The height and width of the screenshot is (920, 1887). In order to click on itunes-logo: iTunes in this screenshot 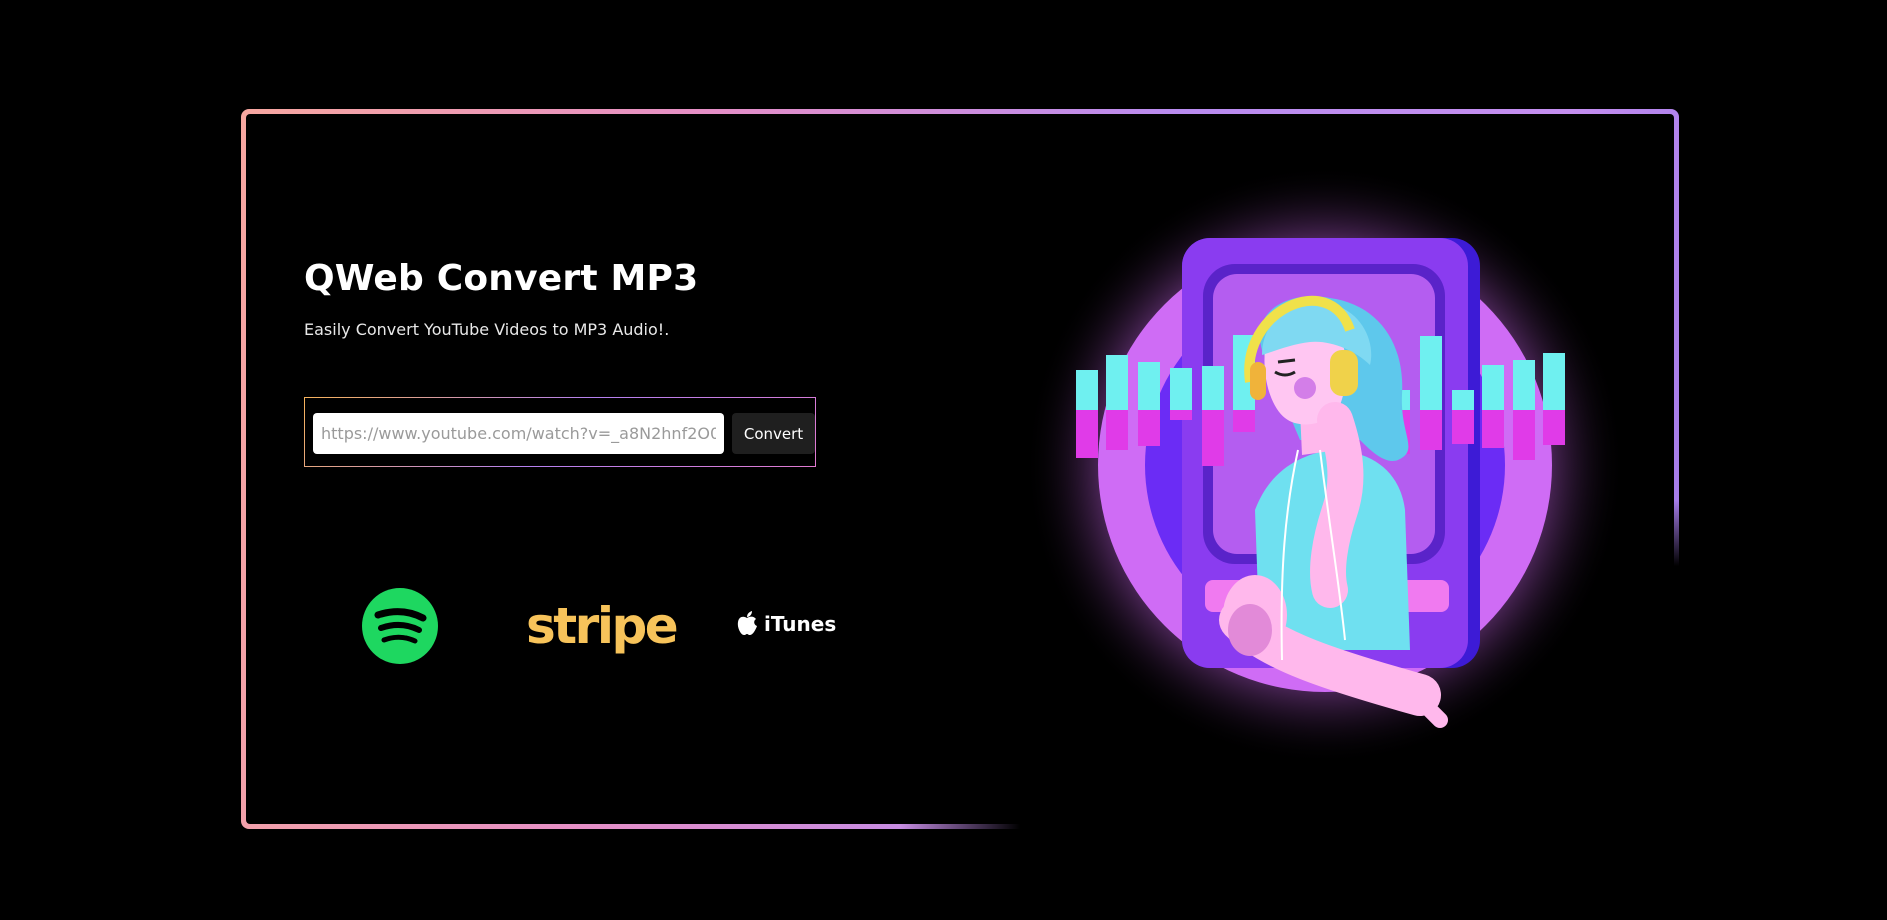, I will do `click(786, 624)`.